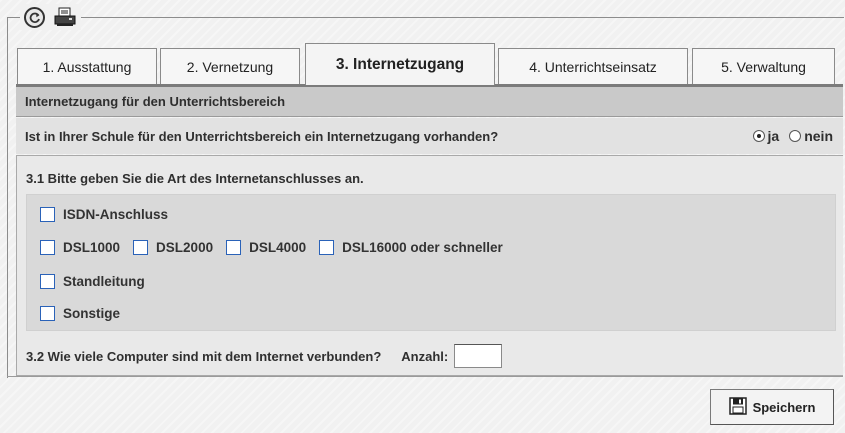  What do you see at coordinates (758, 136) in the screenshot?
I see `radio-ja-circle` at bounding box center [758, 136].